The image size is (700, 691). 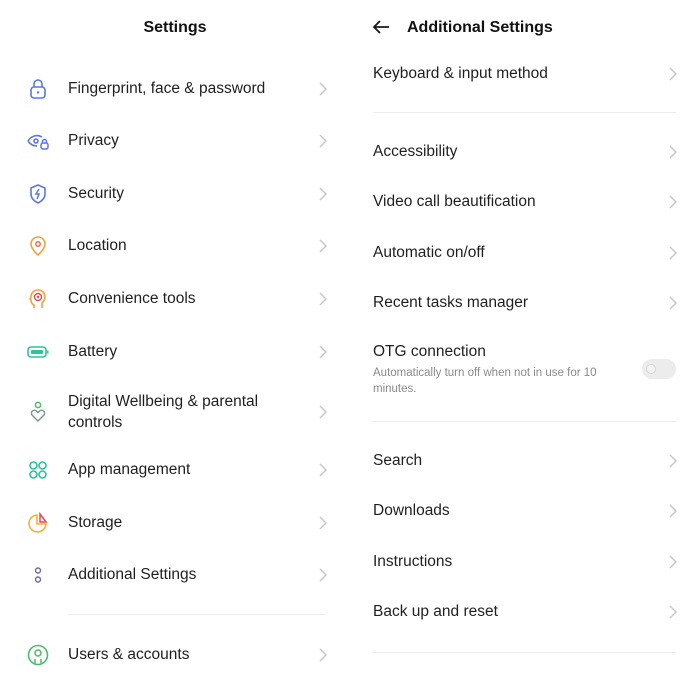 What do you see at coordinates (129, 654) in the screenshot?
I see `item-label: Users & accounts` at bounding box center [129, 654].